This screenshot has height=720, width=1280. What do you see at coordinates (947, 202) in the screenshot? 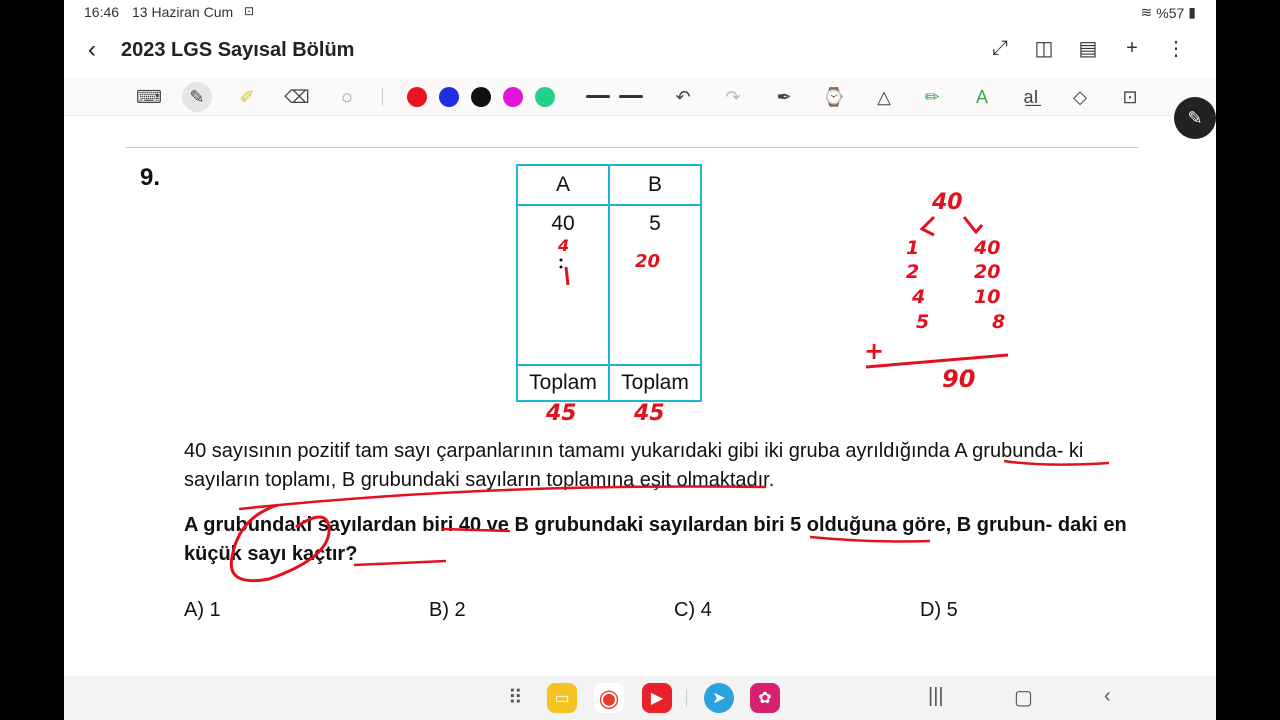
I see `ink-top-number: 40` at bounding box center [947, 202].